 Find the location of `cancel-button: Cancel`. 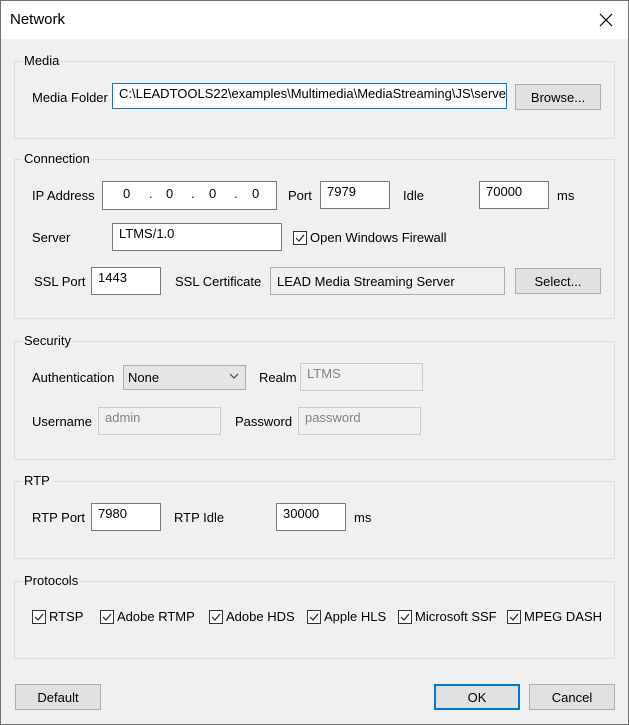

cancel-button: Cancel is located at coordinates (572, 697).